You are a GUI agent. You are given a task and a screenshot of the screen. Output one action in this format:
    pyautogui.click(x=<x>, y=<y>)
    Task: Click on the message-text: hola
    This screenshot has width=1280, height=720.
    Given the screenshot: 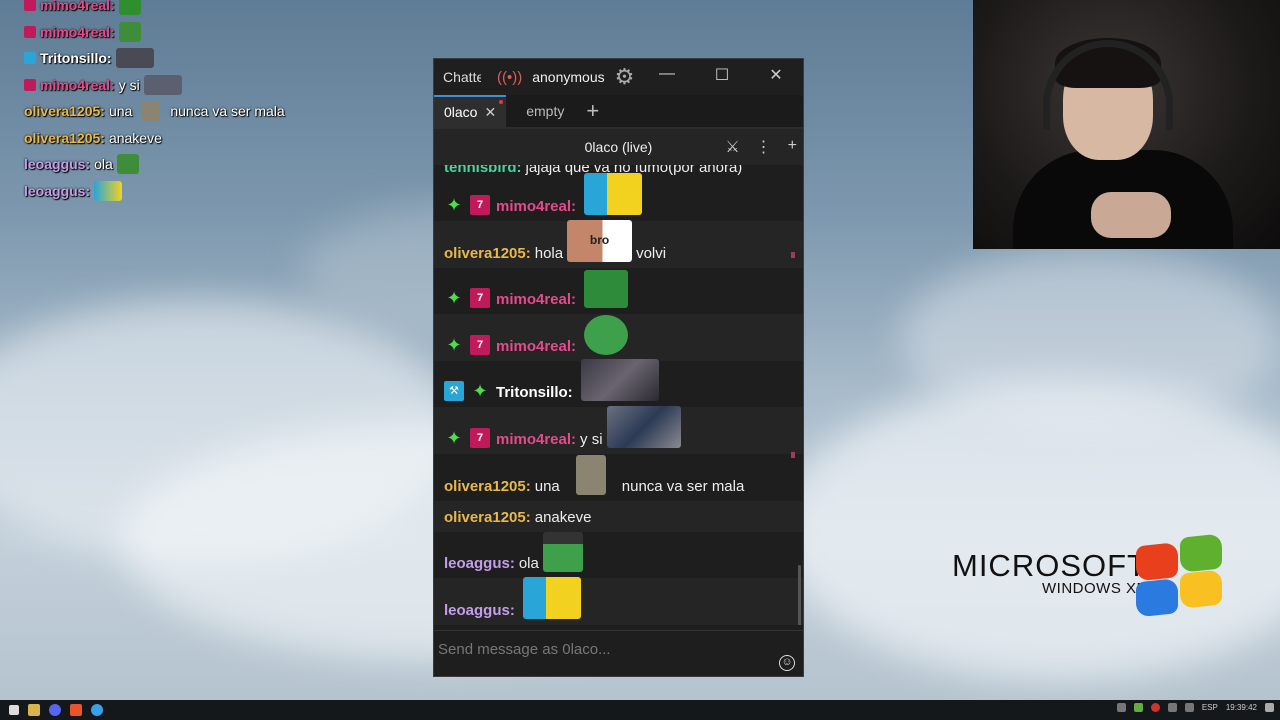 What is the action you would take?
    pyautogui.click(x=549, y=253)
    